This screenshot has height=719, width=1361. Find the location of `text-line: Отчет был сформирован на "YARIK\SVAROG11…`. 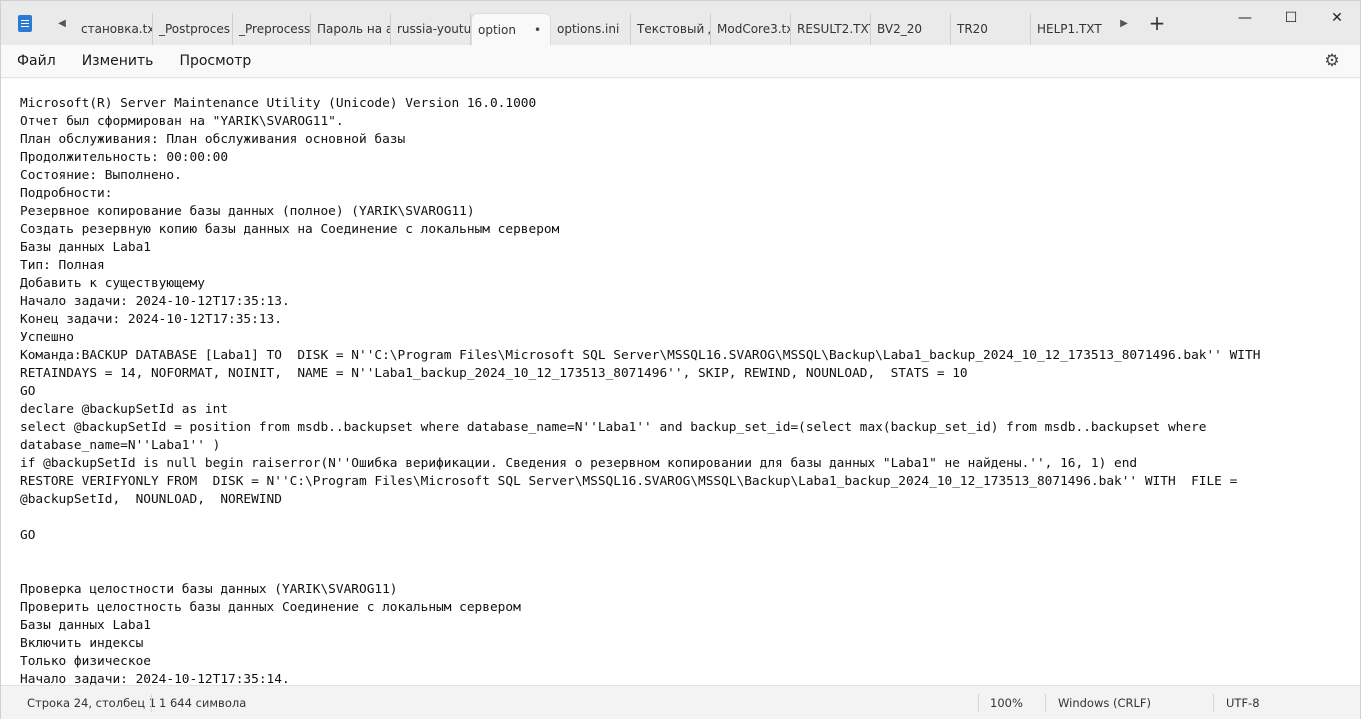

text-line: Отчет был сформирован на "YARIK\SVAROG11… is located at coordinates (182, 121).